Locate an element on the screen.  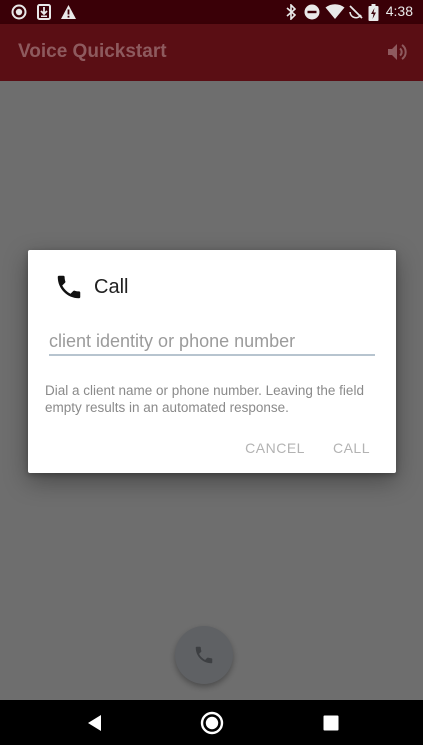
home-button is located at coordinates (212, 723).